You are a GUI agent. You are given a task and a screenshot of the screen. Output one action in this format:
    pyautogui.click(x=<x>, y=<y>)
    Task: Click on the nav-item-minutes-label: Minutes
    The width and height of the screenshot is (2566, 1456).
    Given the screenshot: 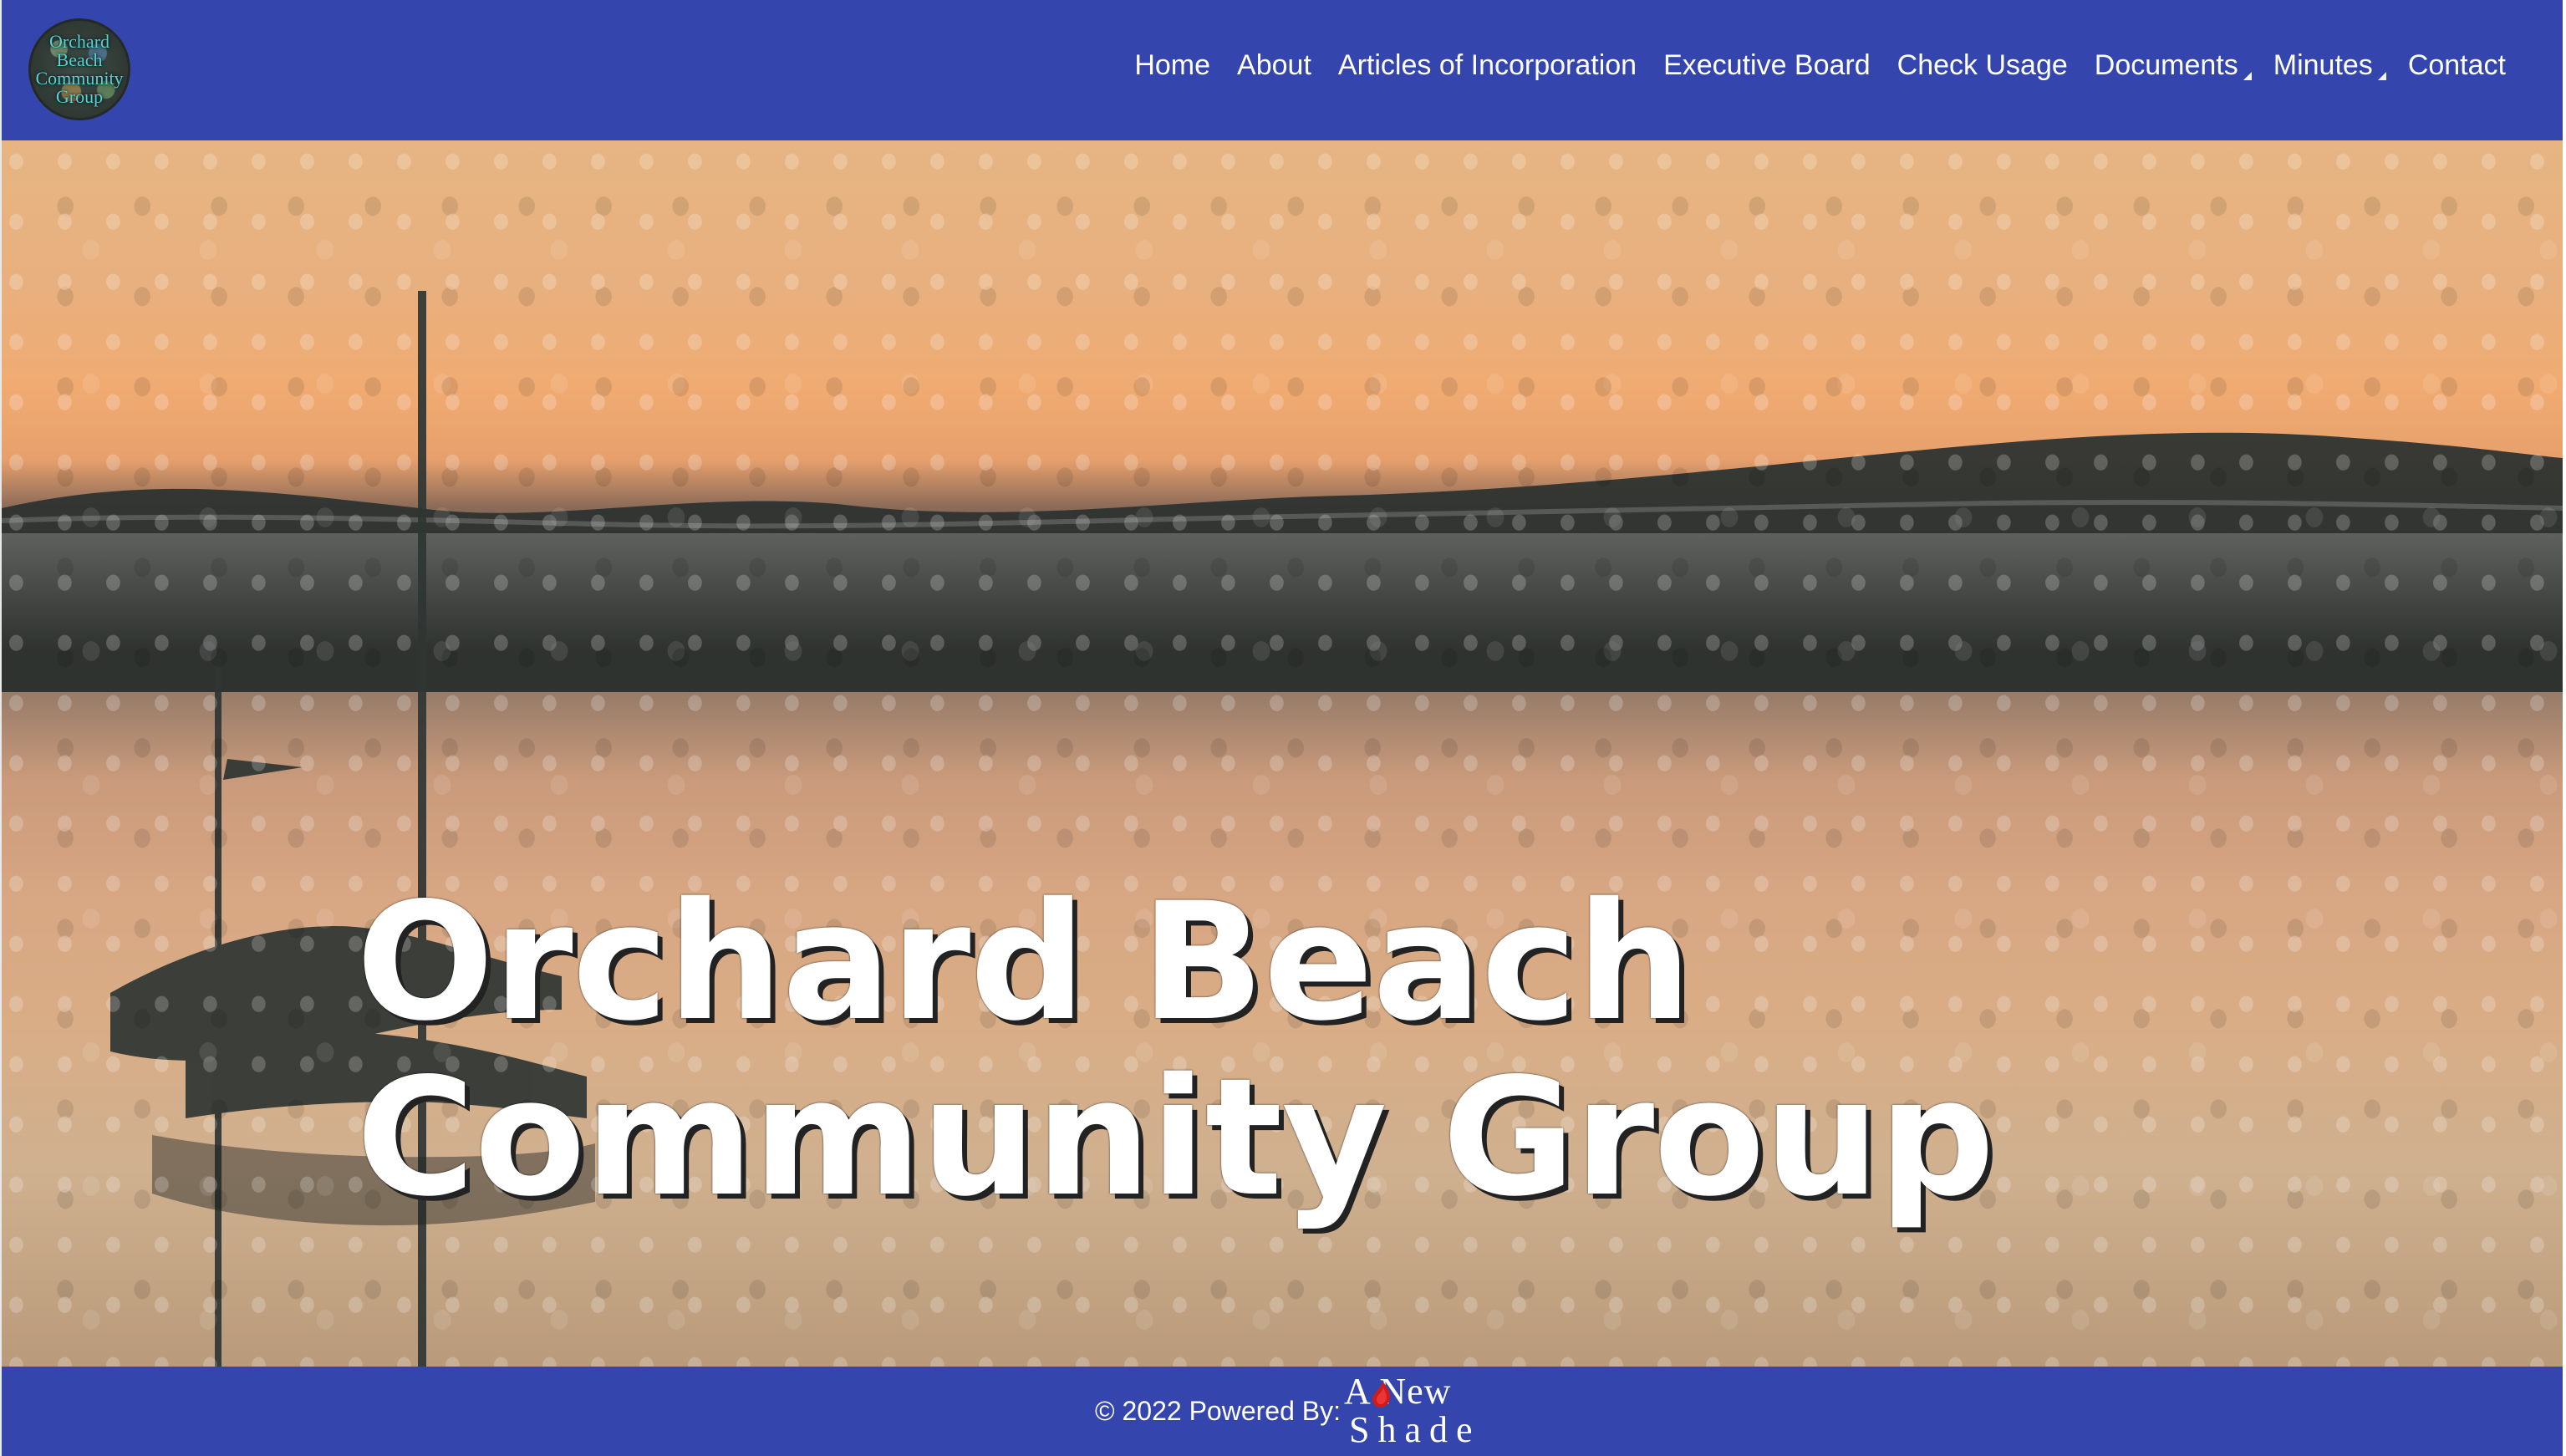 What is the action you would take?
    pyautogui.click(x=2323, y=65)
    